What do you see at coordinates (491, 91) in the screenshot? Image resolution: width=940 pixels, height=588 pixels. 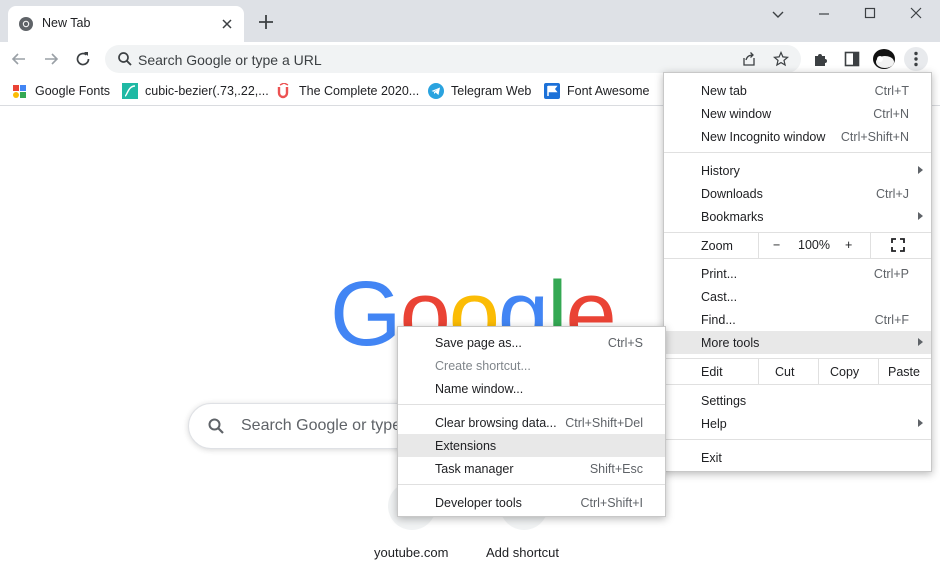 I see `bookmark-label: Telegram Web` at bounding box center [491, 91].